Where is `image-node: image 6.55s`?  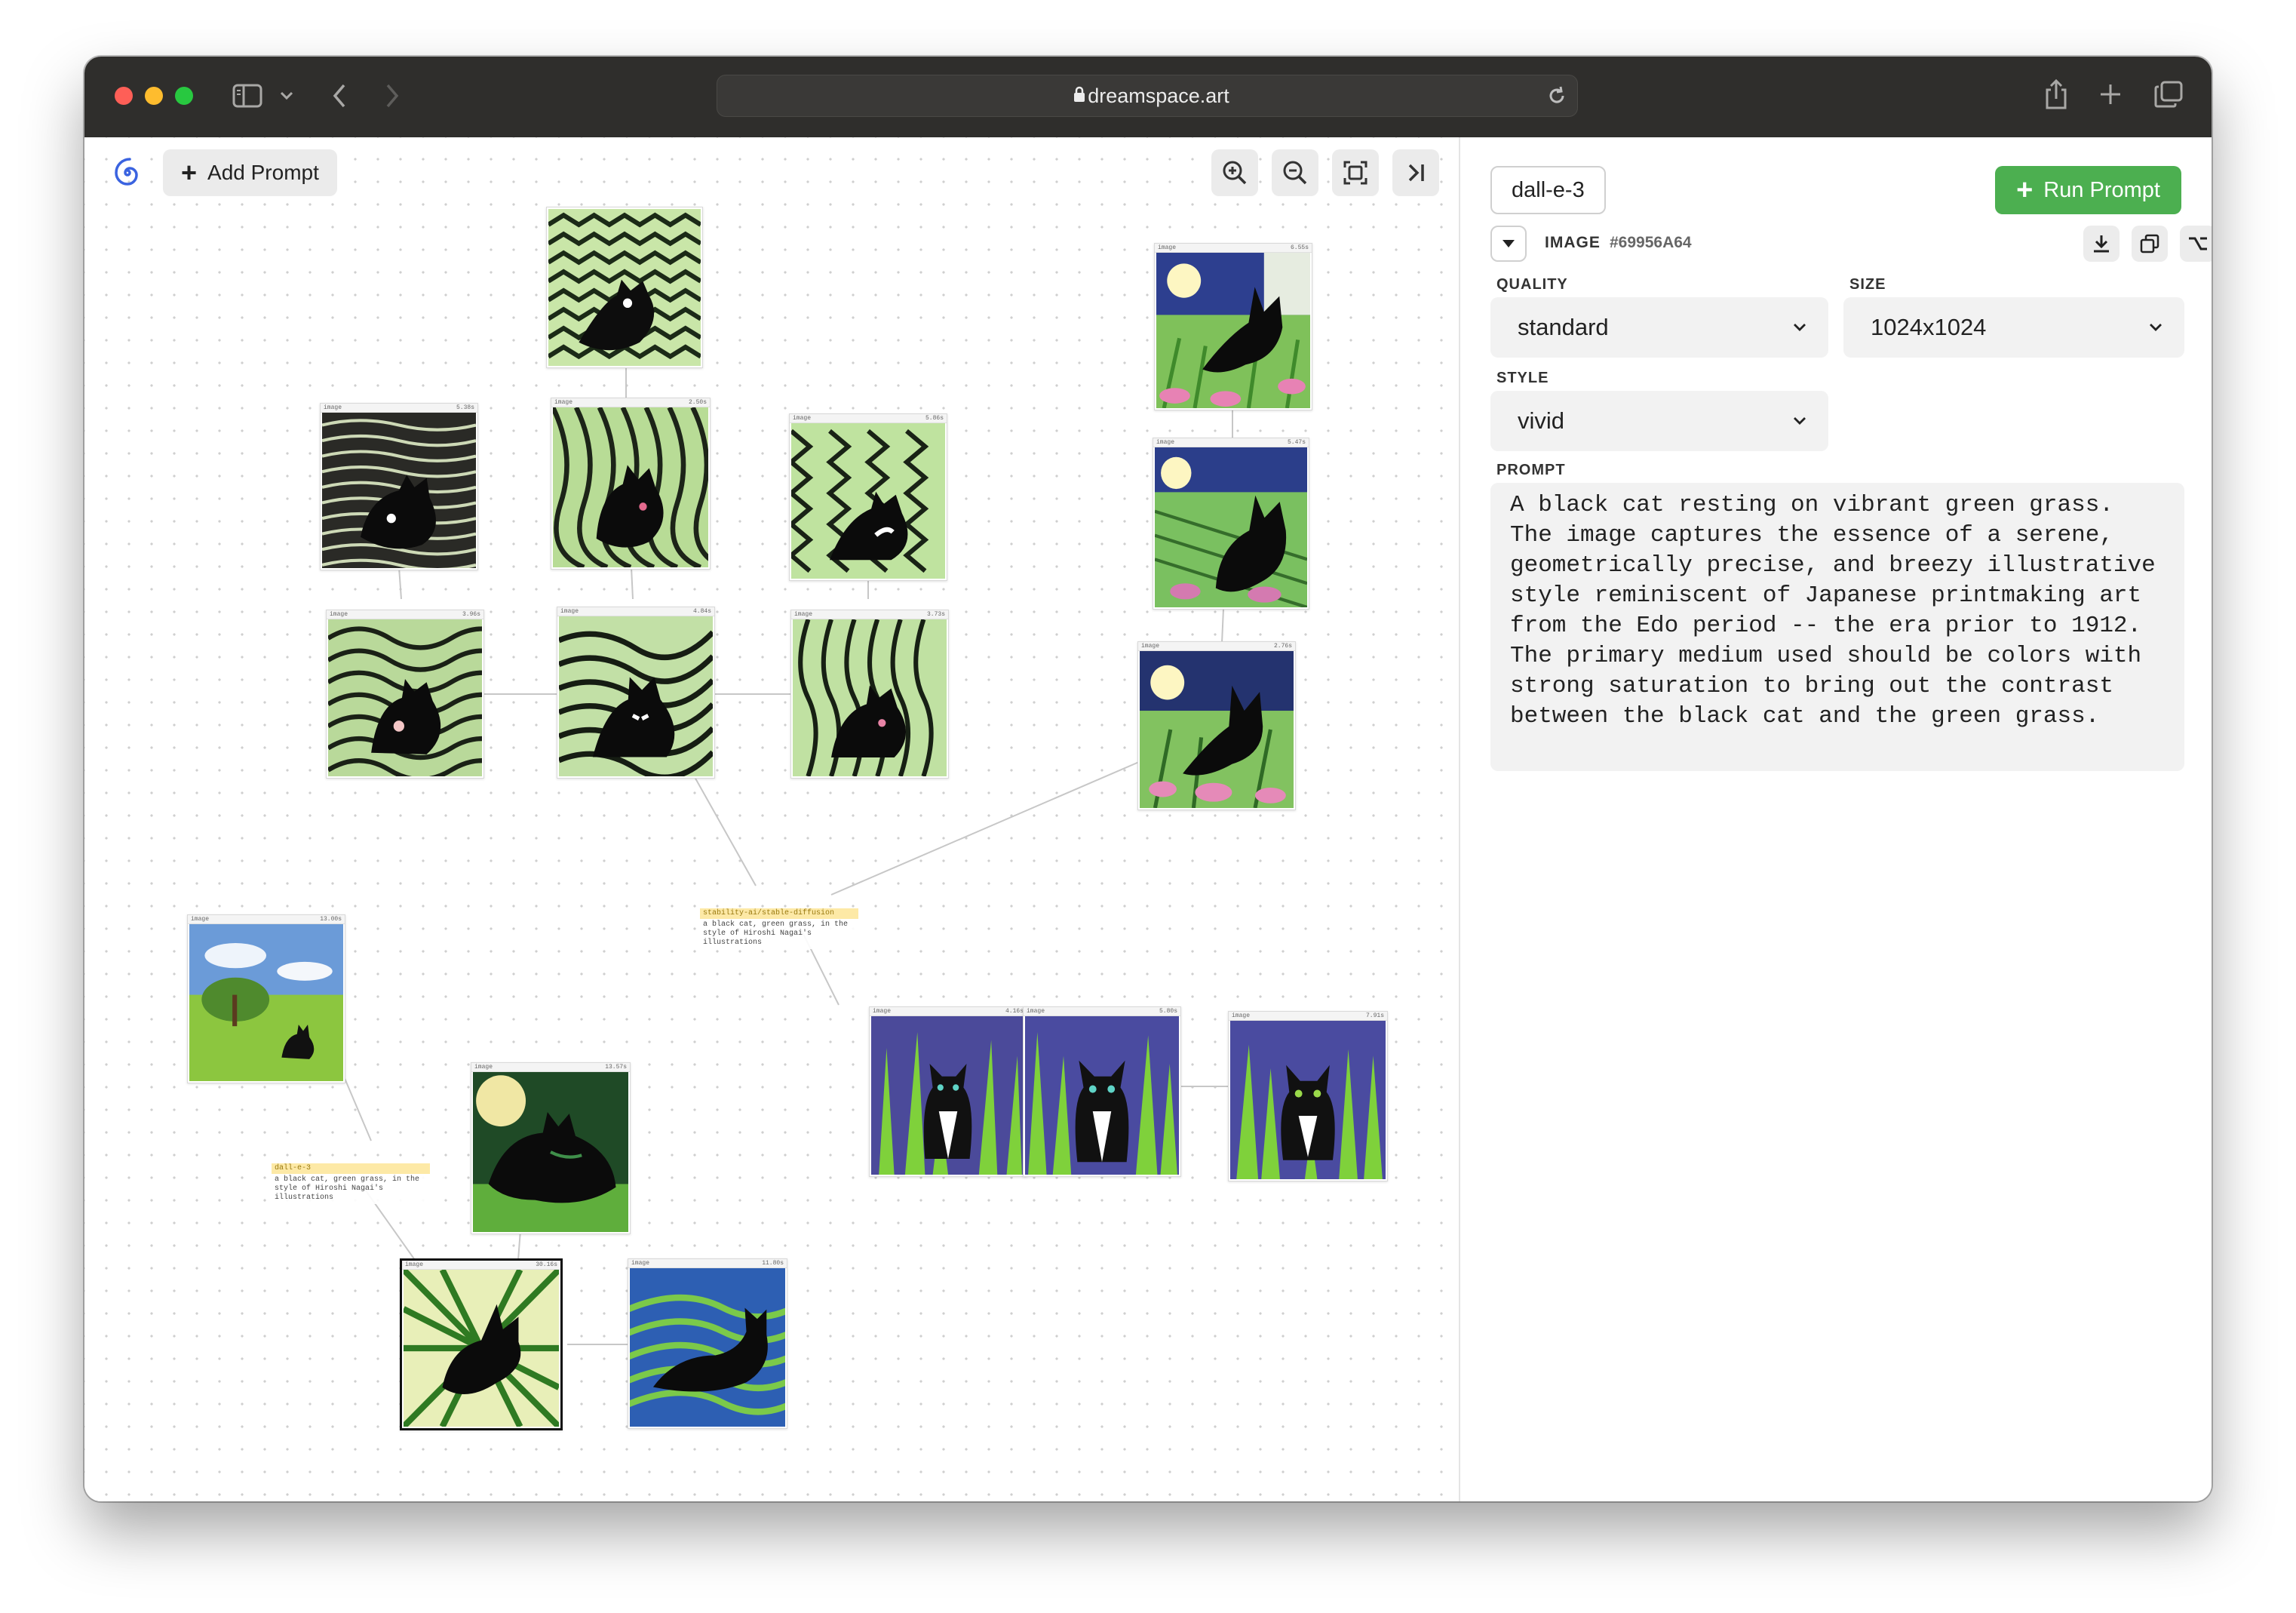 image-node: image 6.55s is located at coordinates (1233, 326).